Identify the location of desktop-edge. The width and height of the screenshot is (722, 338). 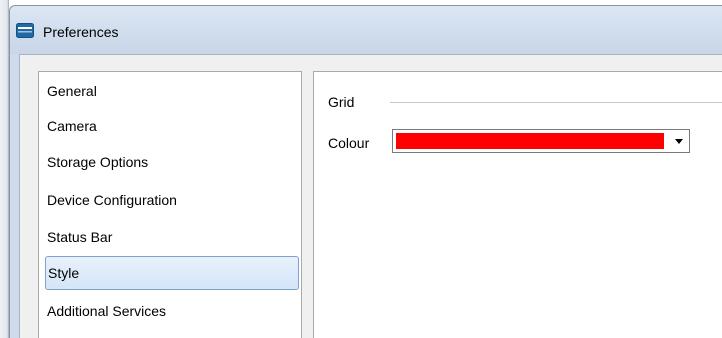
(4, 169).